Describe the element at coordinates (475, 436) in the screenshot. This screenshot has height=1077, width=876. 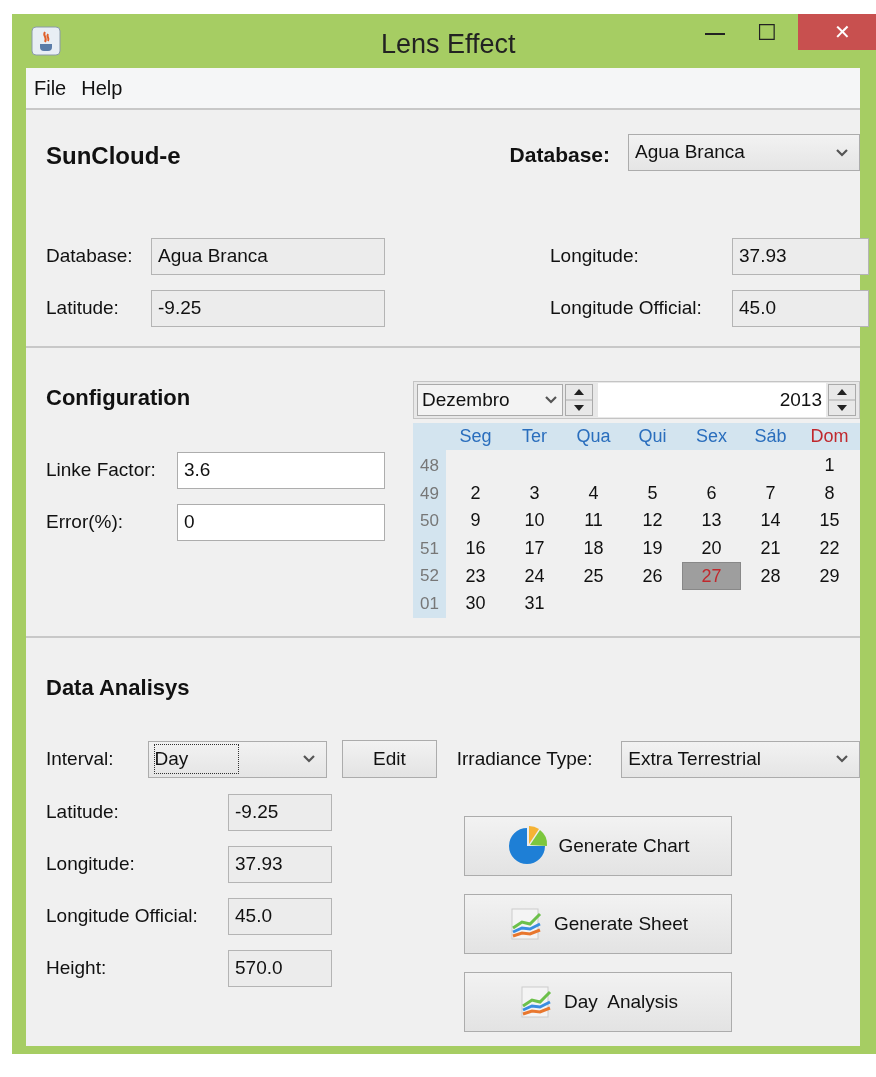
I see `weekday-label: Seg` at that location.